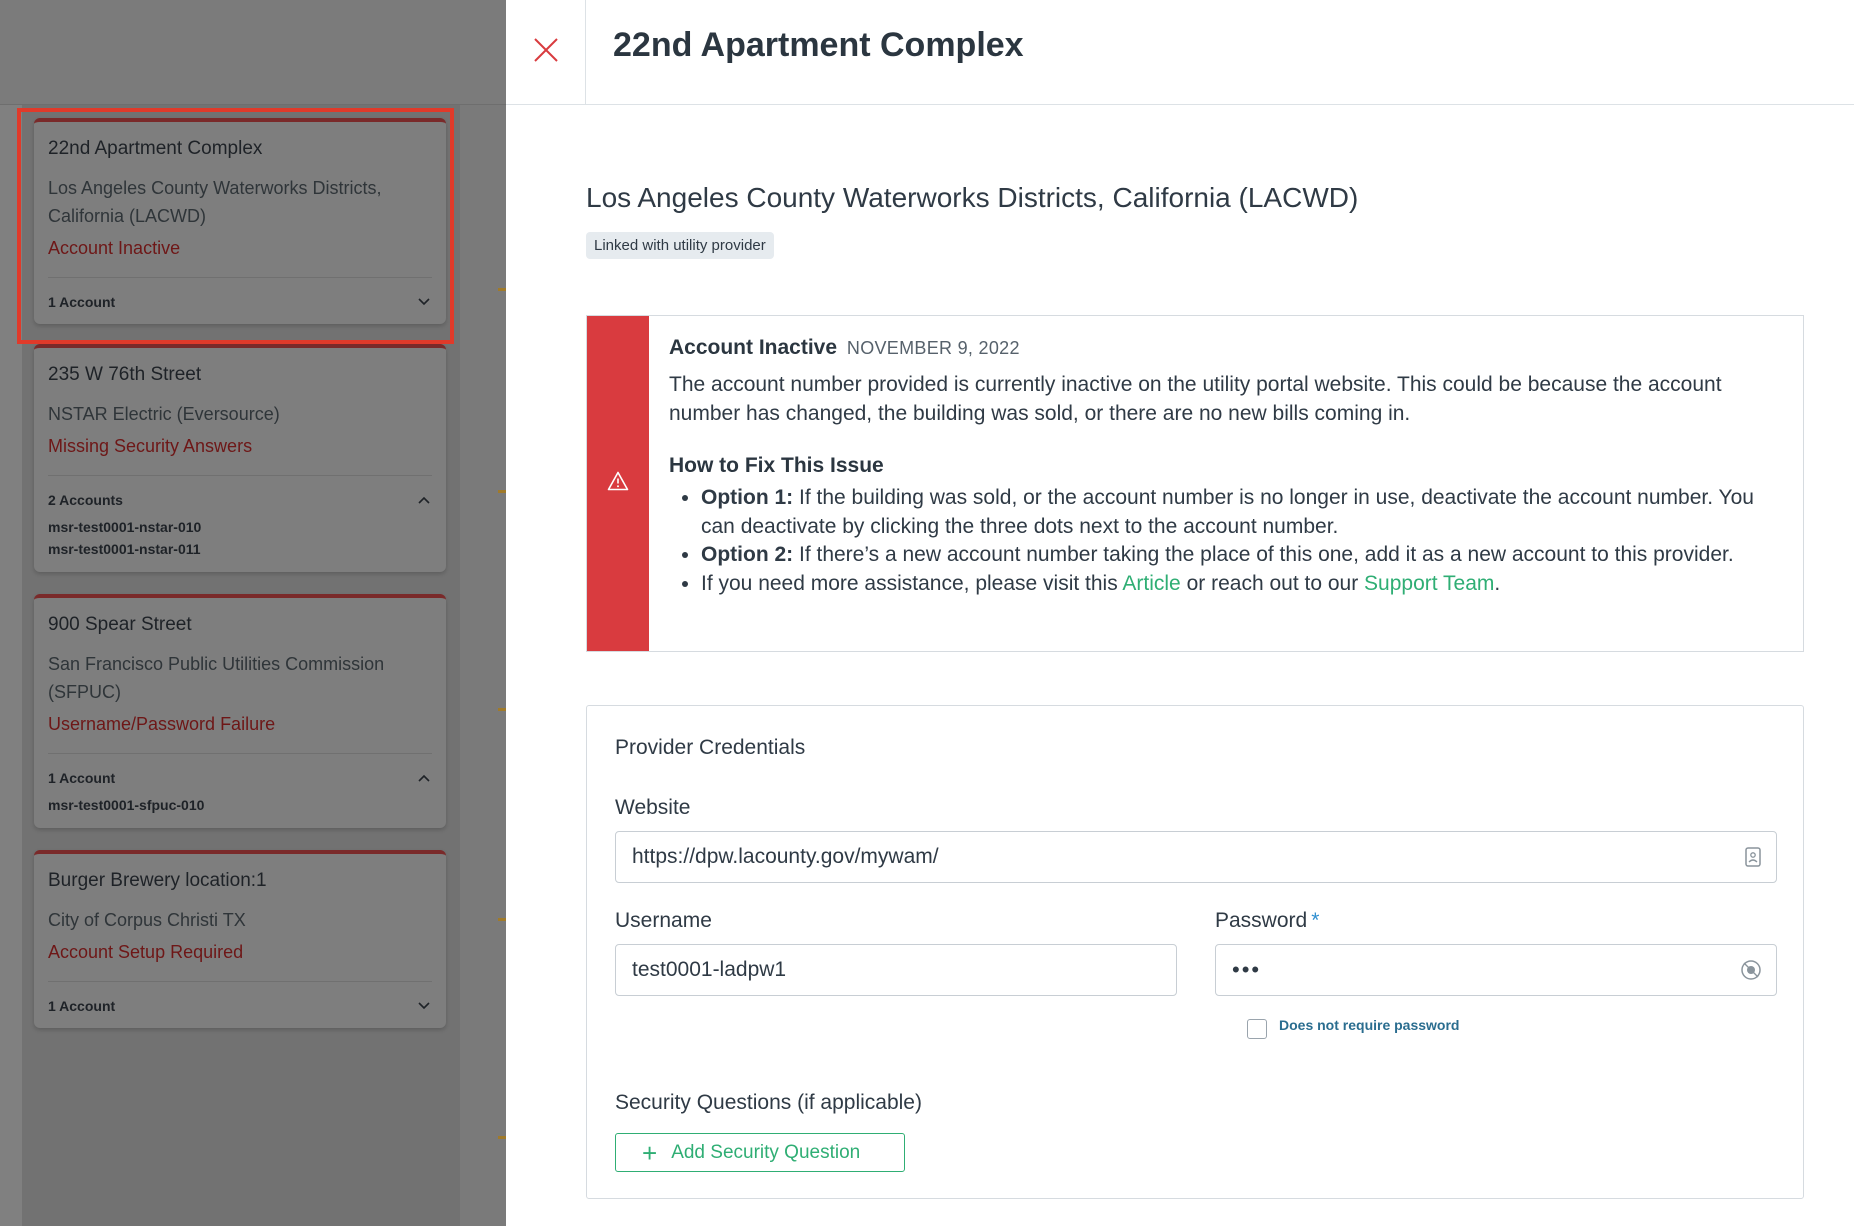 This screenshot has height=1226, width=1854. Describe the element at coordinates (709, 969) in the screenshot. I see `username-value: test0001-ladpw1` at that location.